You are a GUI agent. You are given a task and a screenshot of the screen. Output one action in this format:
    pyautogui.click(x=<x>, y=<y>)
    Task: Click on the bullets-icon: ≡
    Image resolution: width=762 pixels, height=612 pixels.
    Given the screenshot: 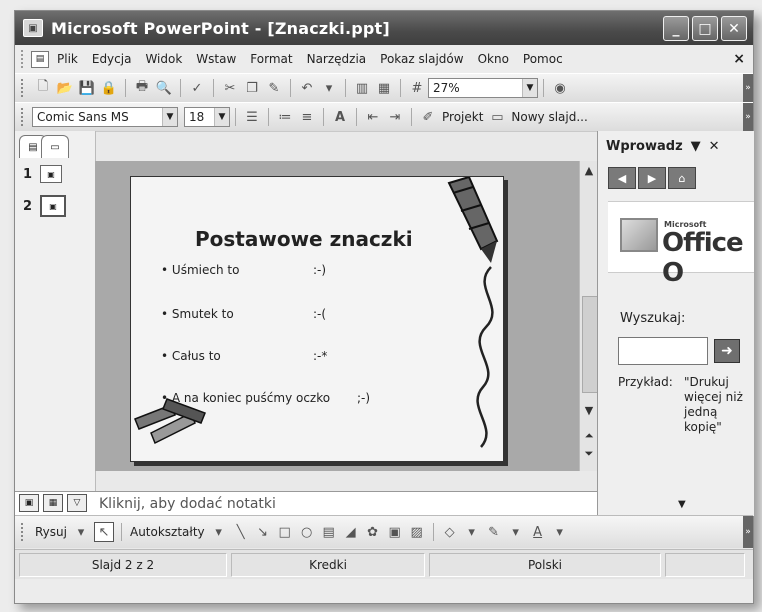 What is the action you would take?
    pyautogui.click(x=307, y=117)
    